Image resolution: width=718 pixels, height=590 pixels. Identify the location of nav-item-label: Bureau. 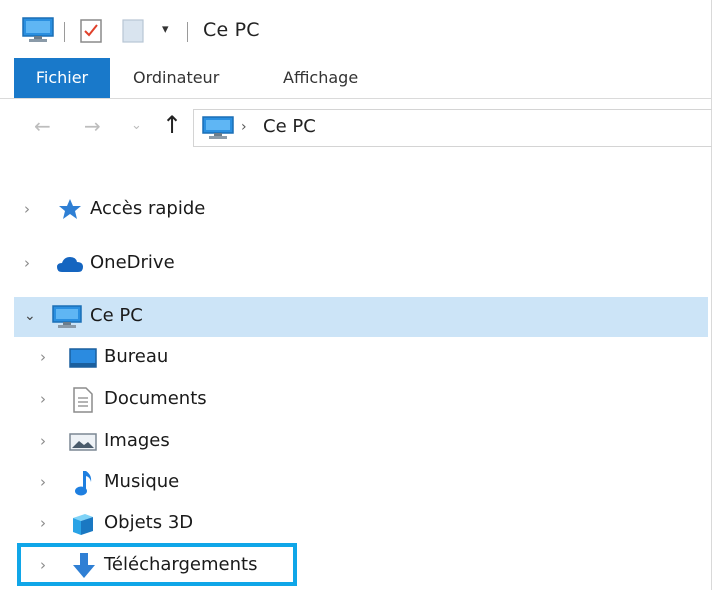
(136, 356).